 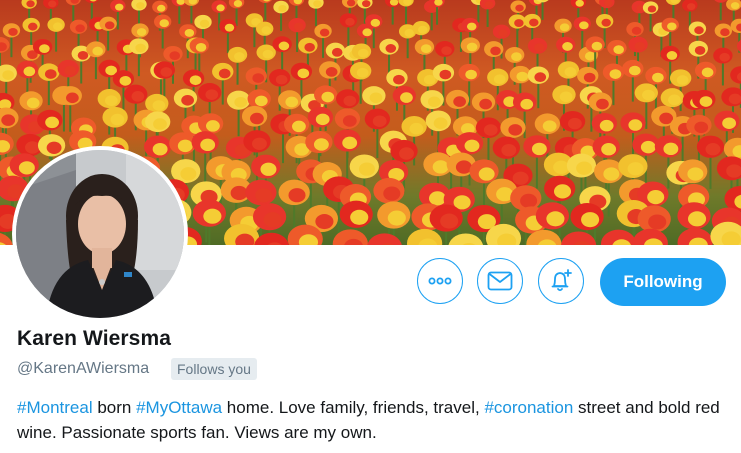 I want to click on more-options-button, so click(x=440, y=281).